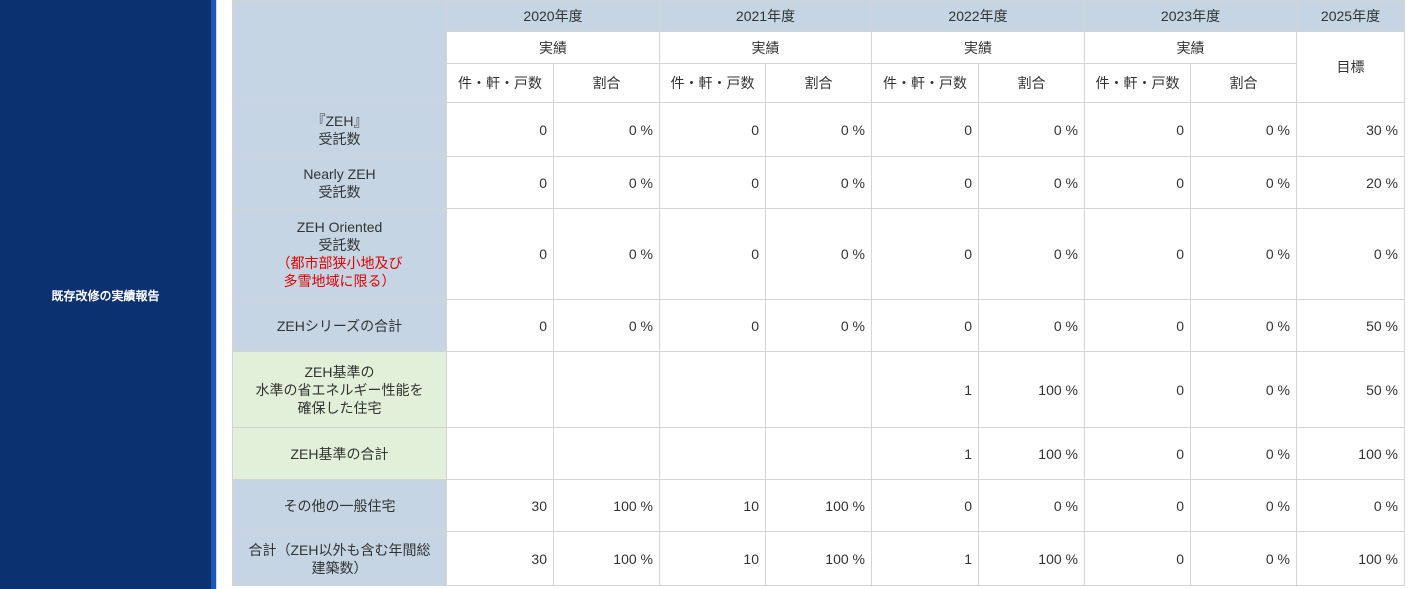 The height and width of the screenshot is (589, 1411). I want to click on row-label-line: ZEHシリーズの合計, so click(339, 325).